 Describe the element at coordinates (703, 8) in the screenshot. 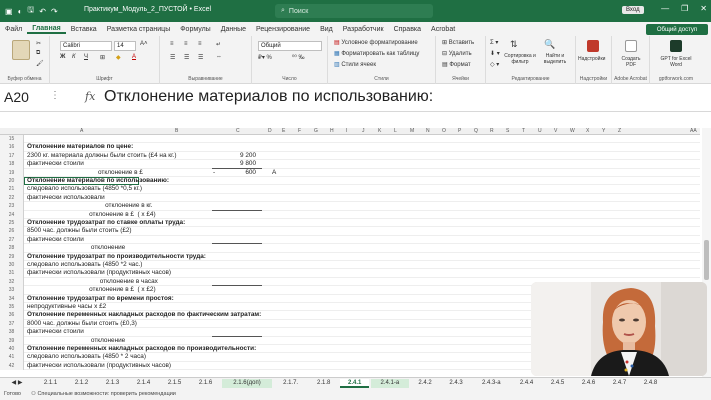

I see `close-icon: ✕` at that location.